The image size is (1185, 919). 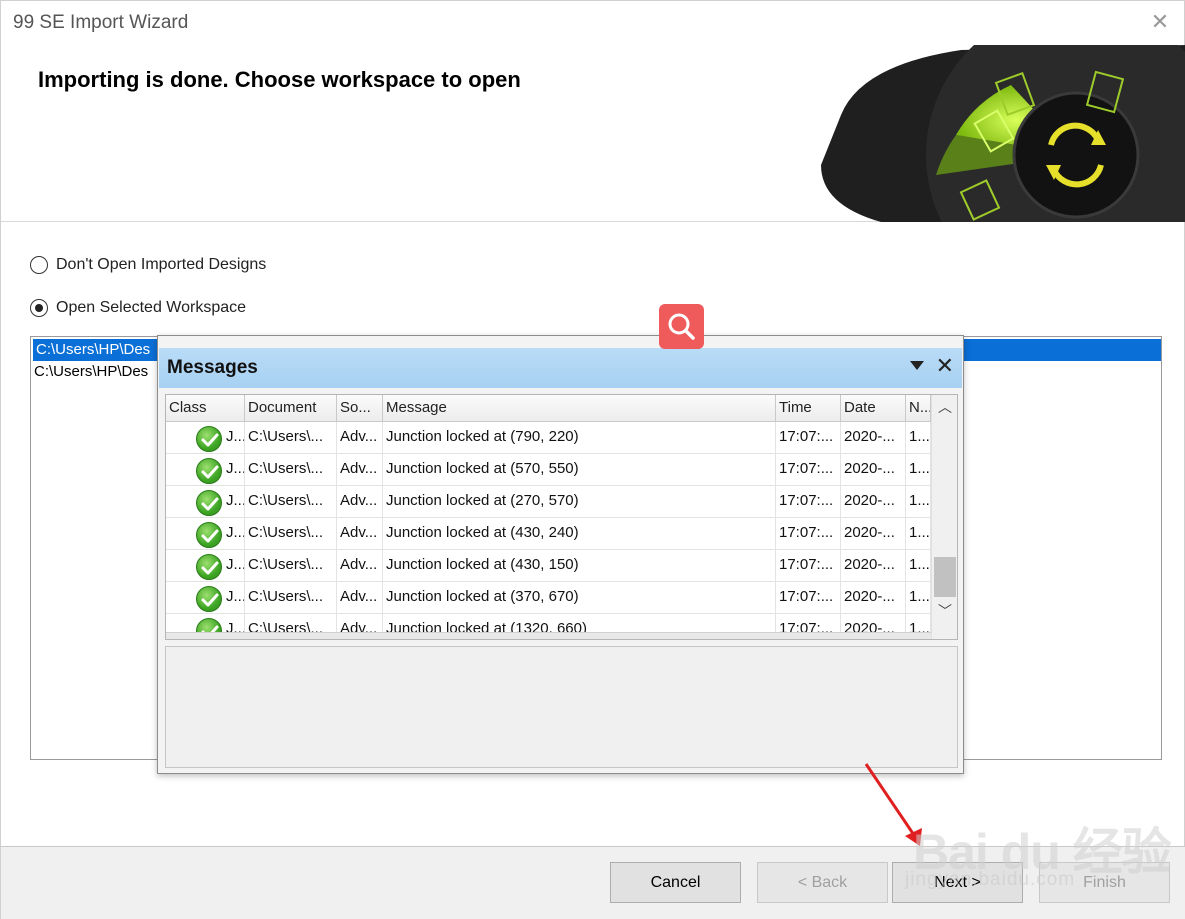 I want to click on column-class: Class, so click(x=205, y=408).